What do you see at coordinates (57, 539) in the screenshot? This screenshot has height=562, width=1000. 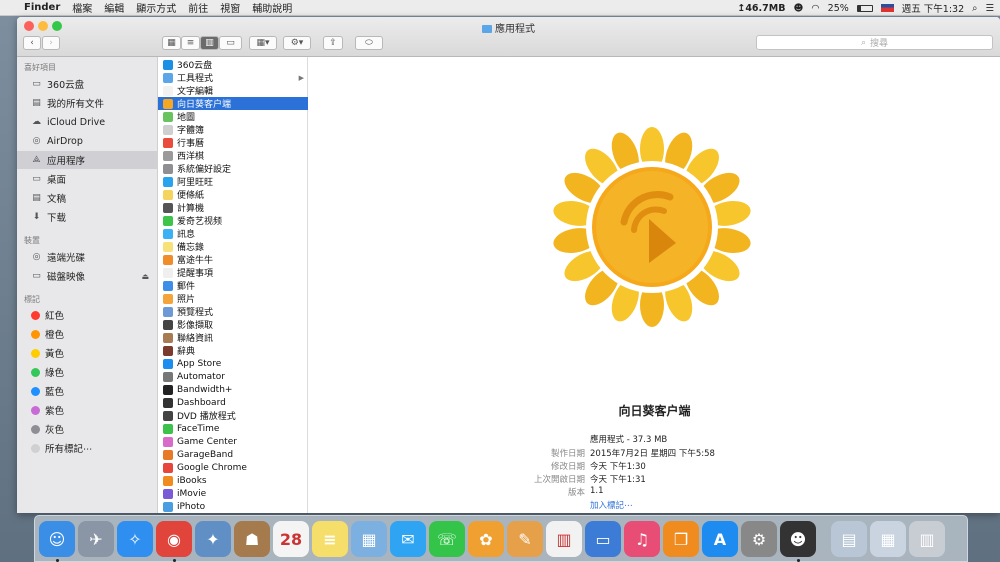 I see `dock-finder-icon: ☺` at bounding box center [57, 539].